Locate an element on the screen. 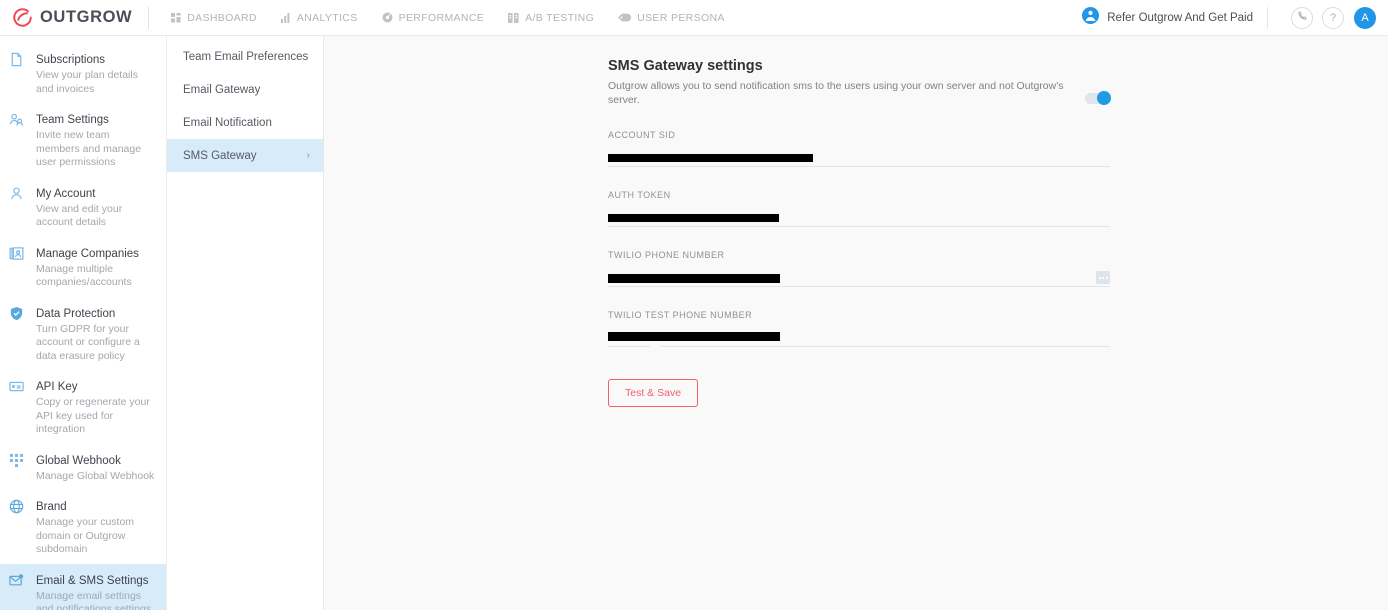  outgrow-swirl-logo-icon is located at coordinates (22, 17).